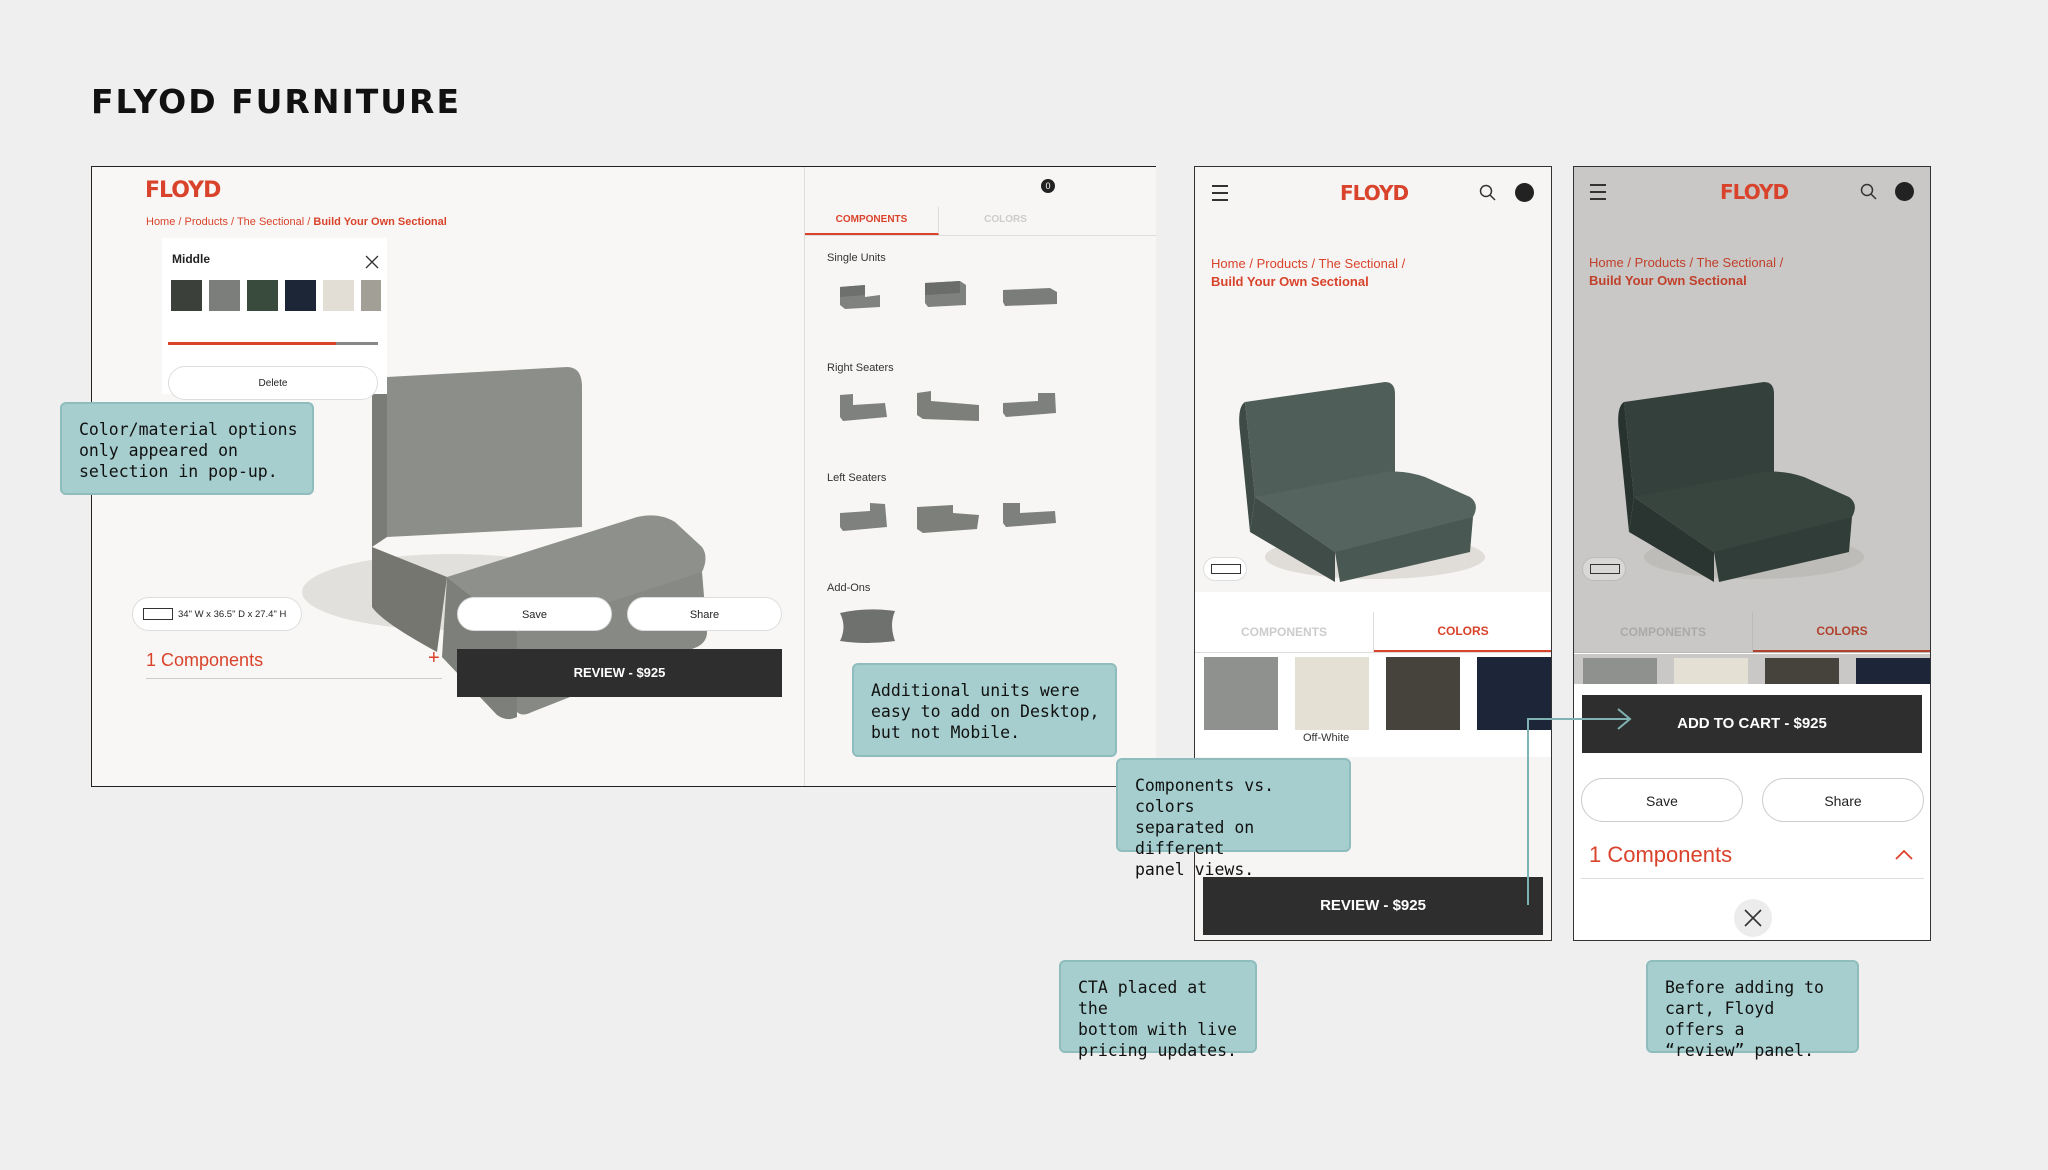 This screenshot has height=1170, width=2048. Describe the element at coordinates (294, 678) in the screenshot. I see `divider` at that location.